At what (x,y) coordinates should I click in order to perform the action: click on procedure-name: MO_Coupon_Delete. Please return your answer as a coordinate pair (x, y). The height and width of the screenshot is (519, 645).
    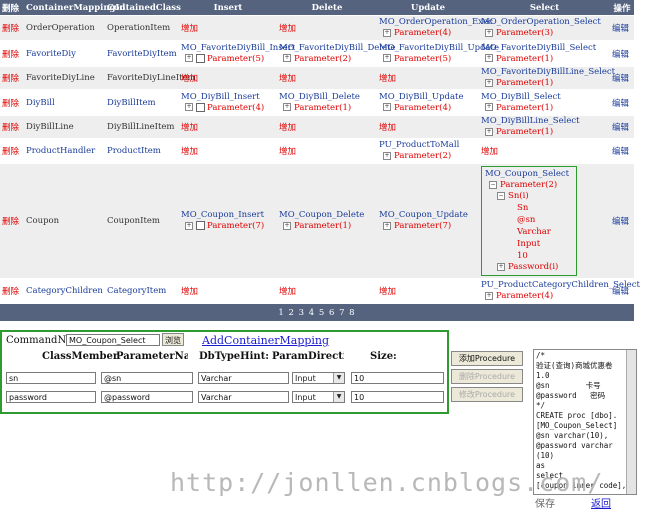
    Looking at the image, I should click on (327, 215).